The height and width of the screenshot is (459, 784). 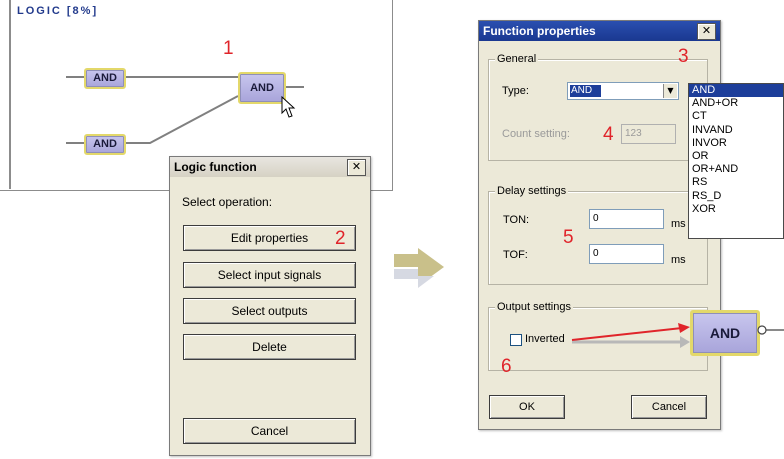 What do you see at coordinates (599, 31) in the screenshot?
I see `dialog-title: Function properties` at bounding box center [599, 31].